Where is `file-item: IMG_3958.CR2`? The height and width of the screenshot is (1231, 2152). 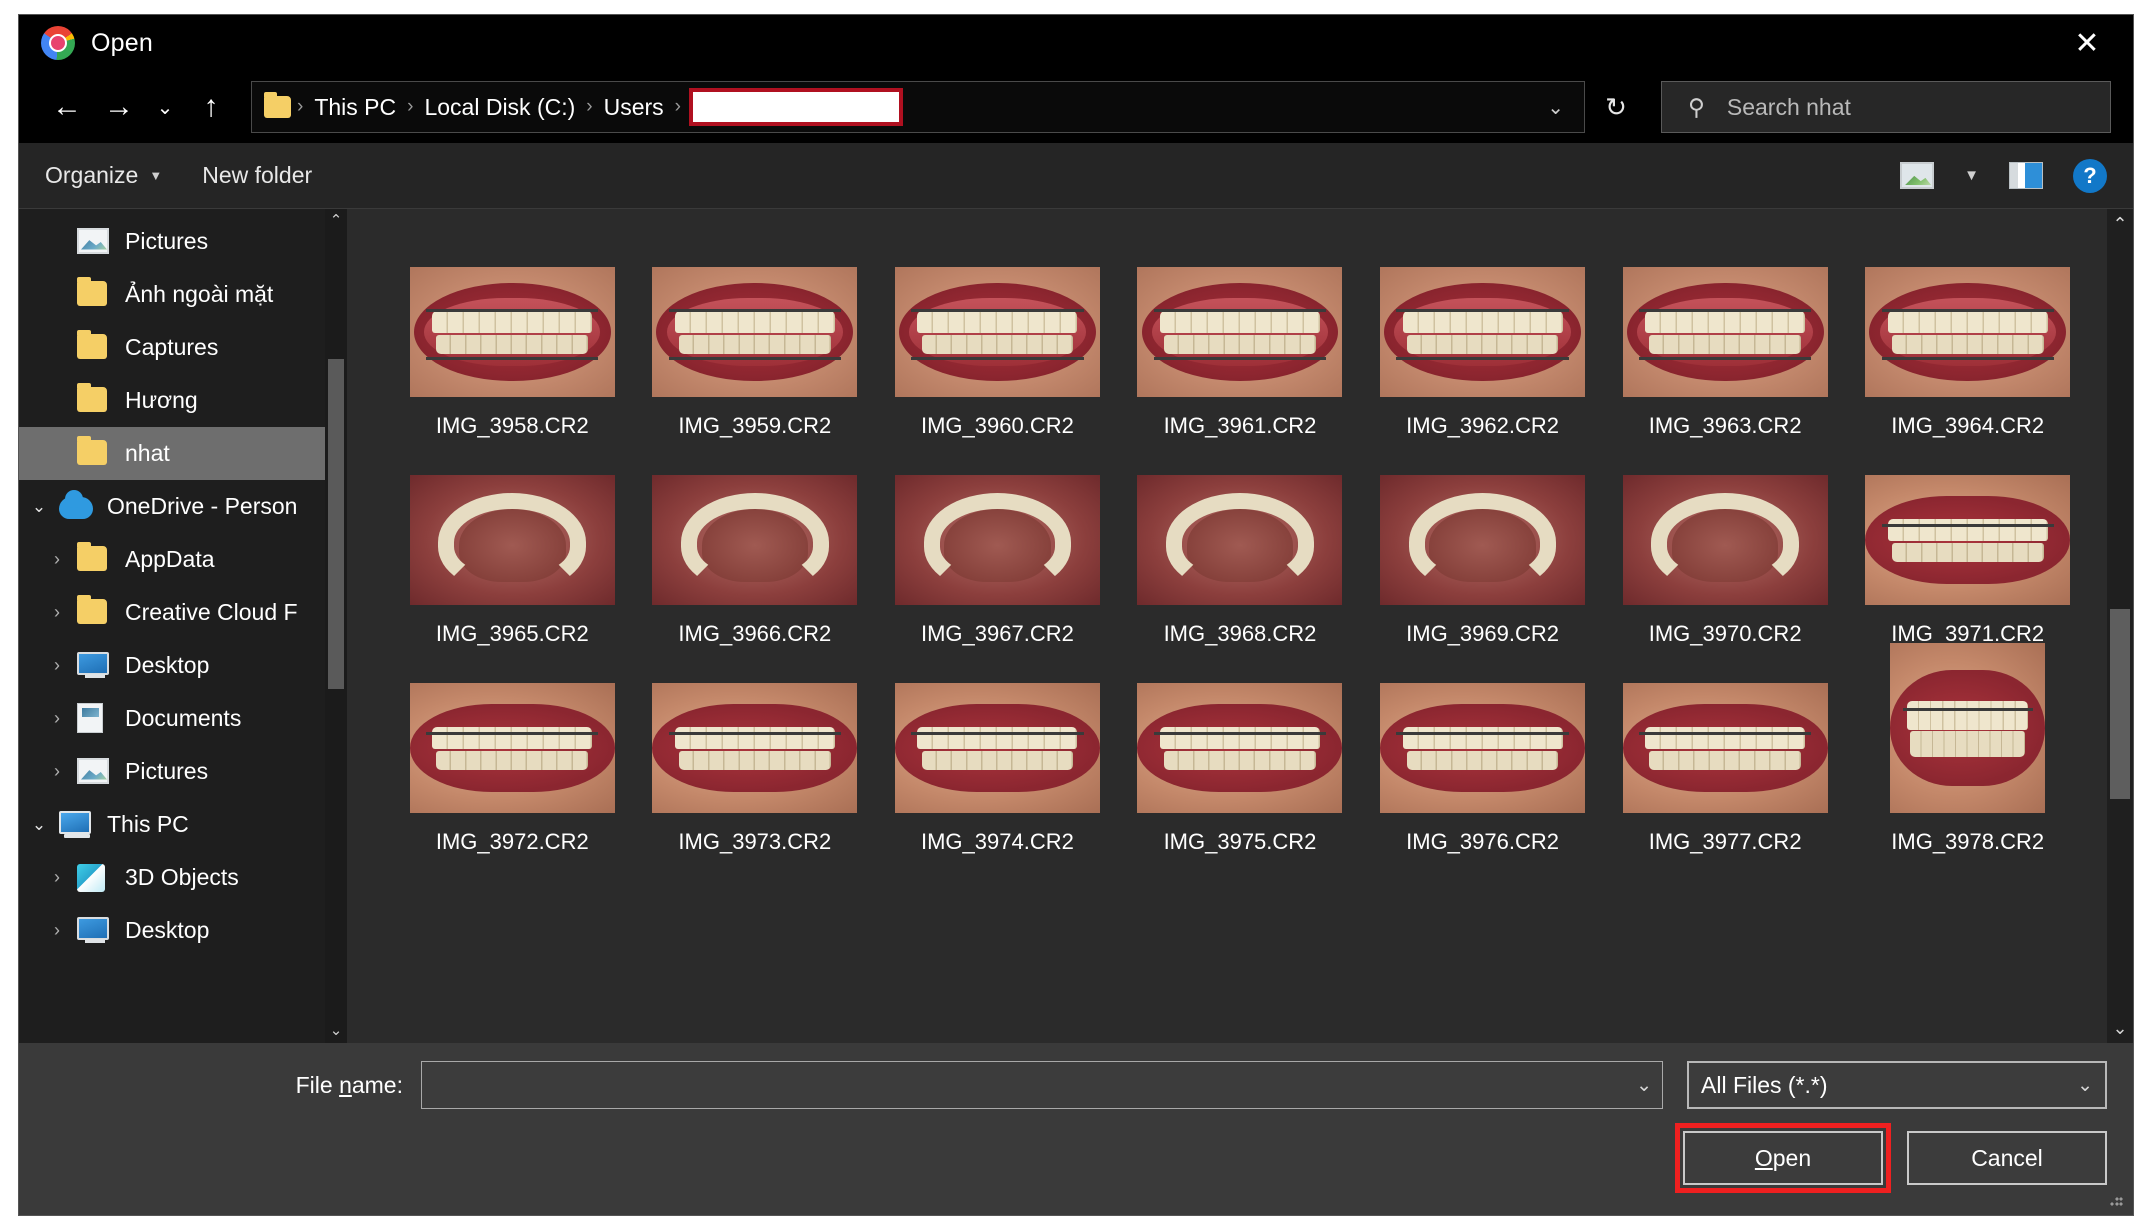 file-item: IMG_3958.CR2 is located at coordinates (512, 344).